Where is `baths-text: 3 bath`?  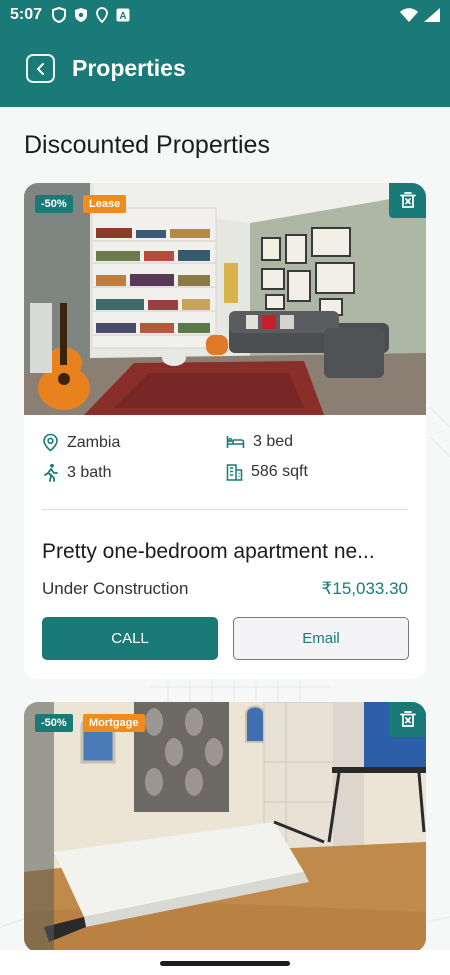 baths-text: 3 bath is located at coordinates (89, 472).